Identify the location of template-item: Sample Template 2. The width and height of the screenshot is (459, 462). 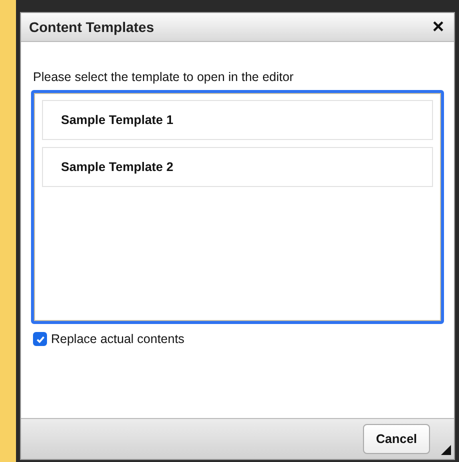
(237, 167).